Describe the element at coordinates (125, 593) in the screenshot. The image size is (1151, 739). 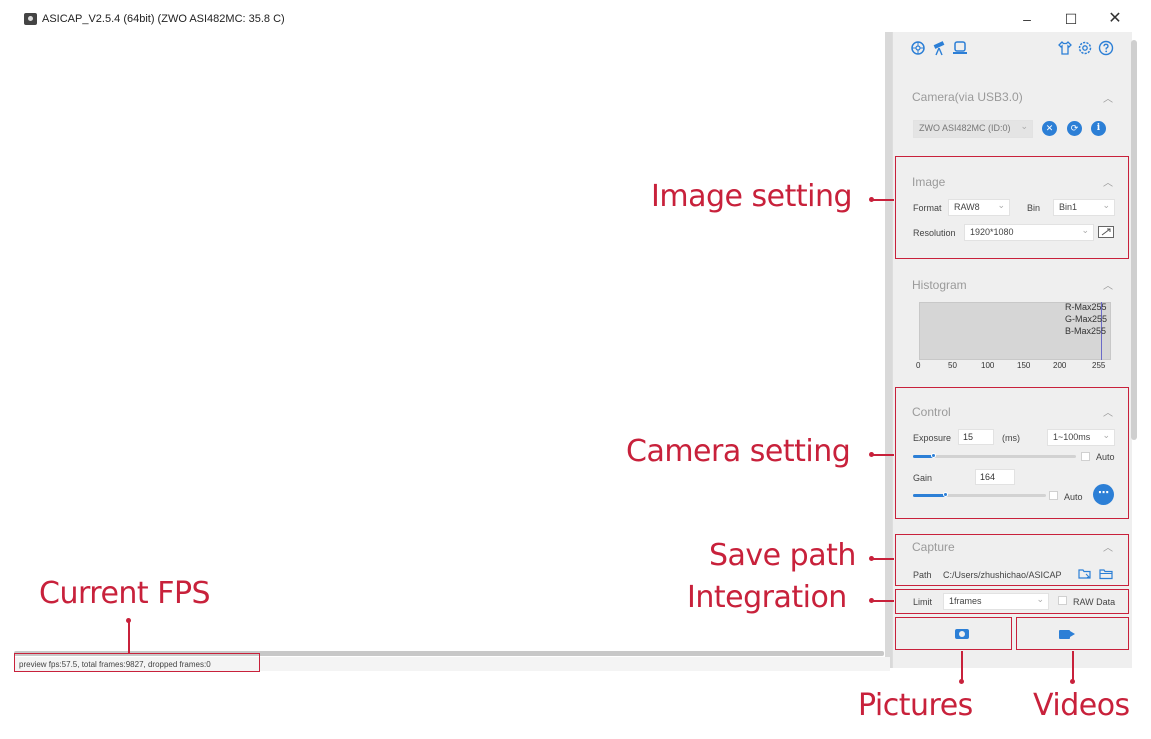
I see `current-fps-callout: Current FPS` at that location.